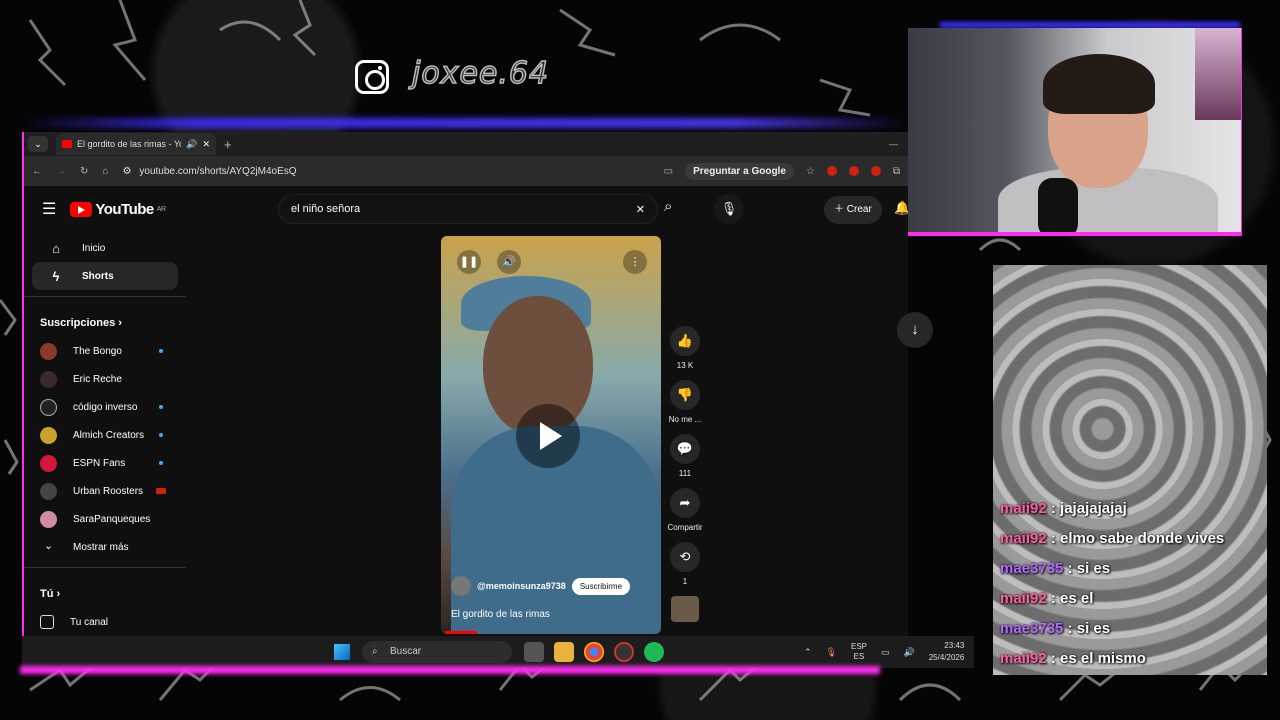 The height and width of the screenshot is (720, 1280). I want to click on remix-count: 1, so click(685, 581).